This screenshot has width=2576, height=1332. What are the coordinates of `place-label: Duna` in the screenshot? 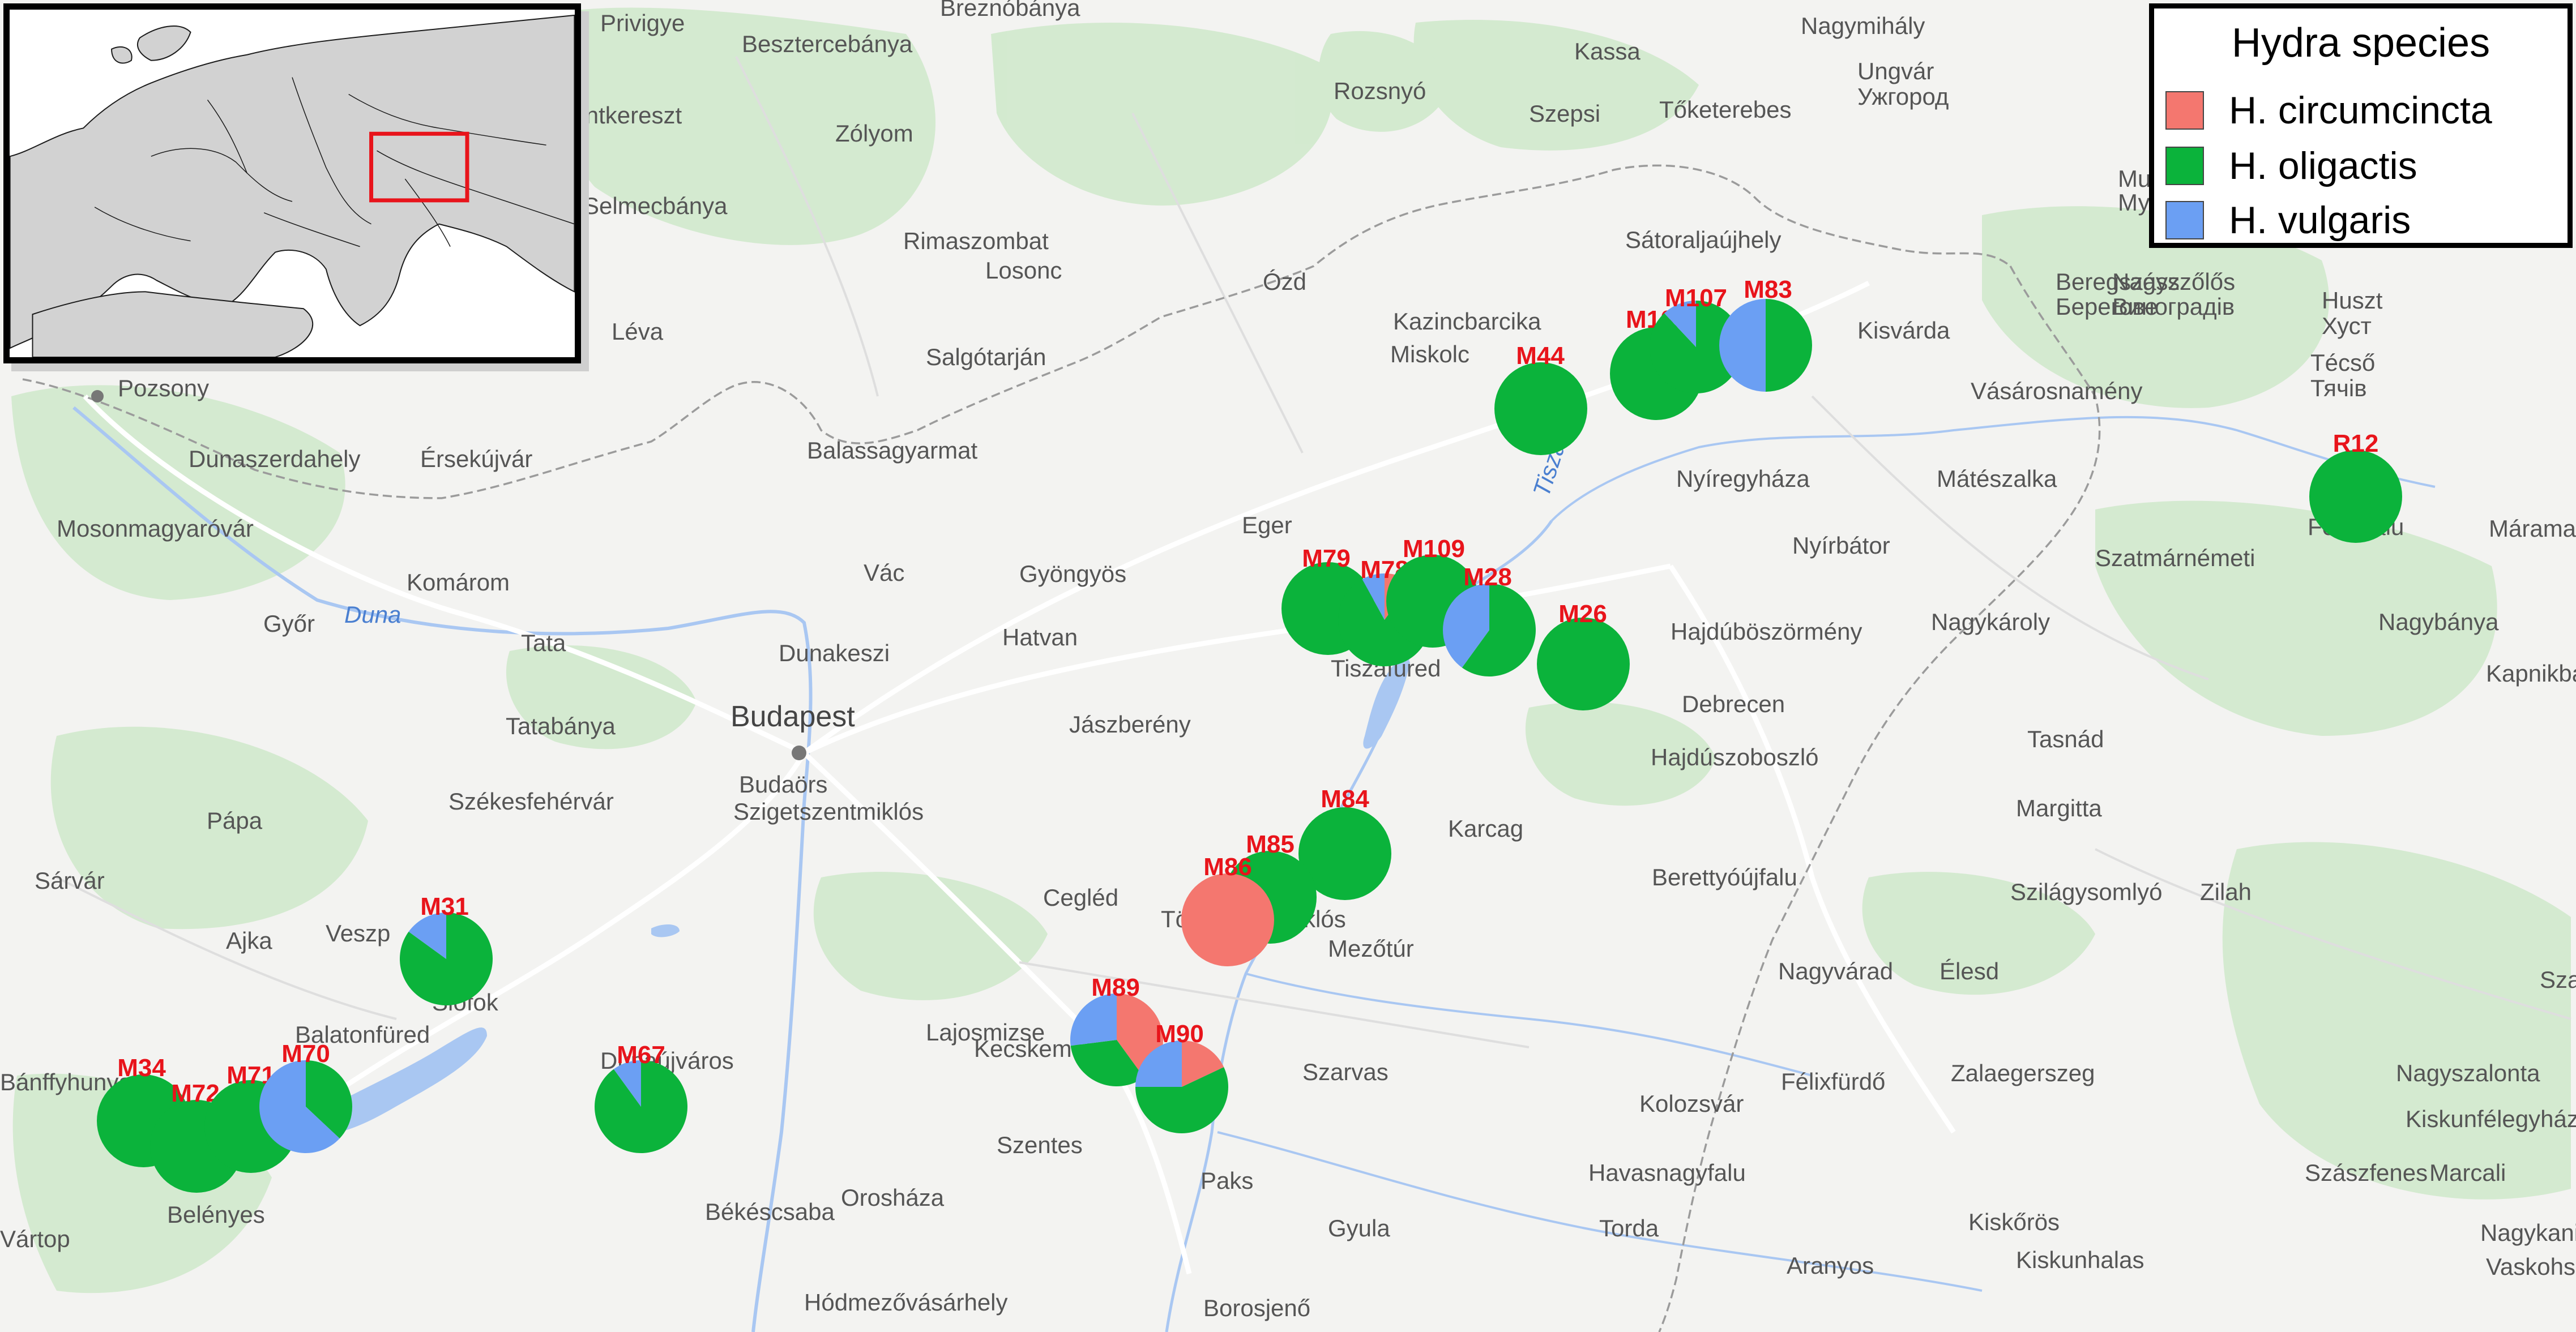 It's located at (372, 614).